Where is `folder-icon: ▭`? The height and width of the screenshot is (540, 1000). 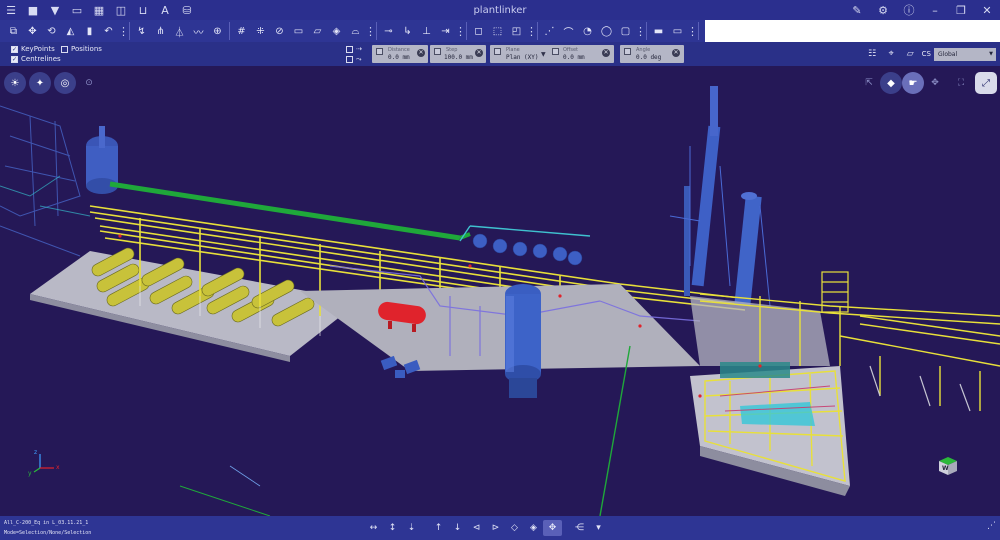 folder-icon: ▭ is located at coordinates (77, 10).